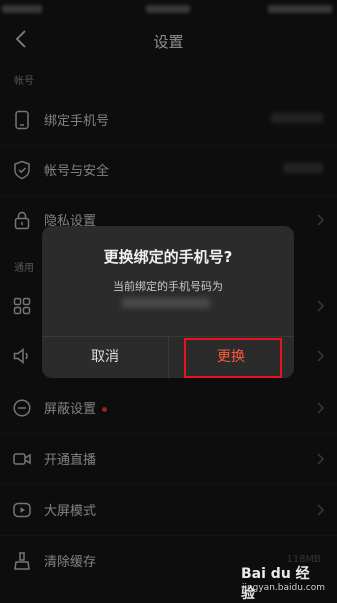  What do you see at coordinates (166, 303) in the screenshot?
I see `redacted-phone-number` at bounding box center [166, 303].